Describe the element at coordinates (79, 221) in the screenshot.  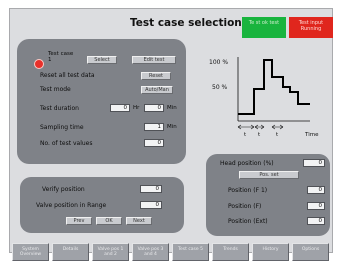
I see `prev-button: Prev` at that location.